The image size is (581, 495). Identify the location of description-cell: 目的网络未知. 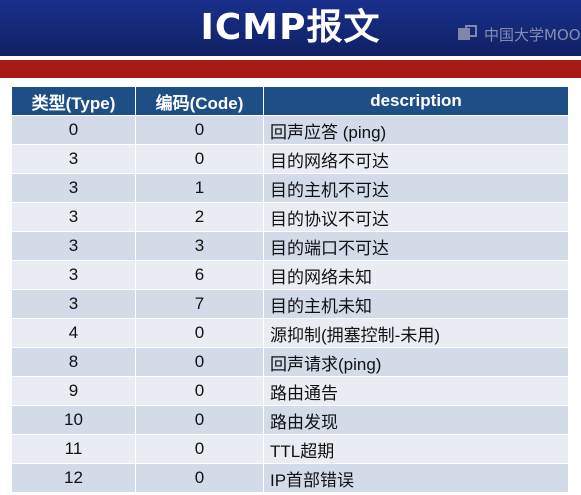
(416, 275).